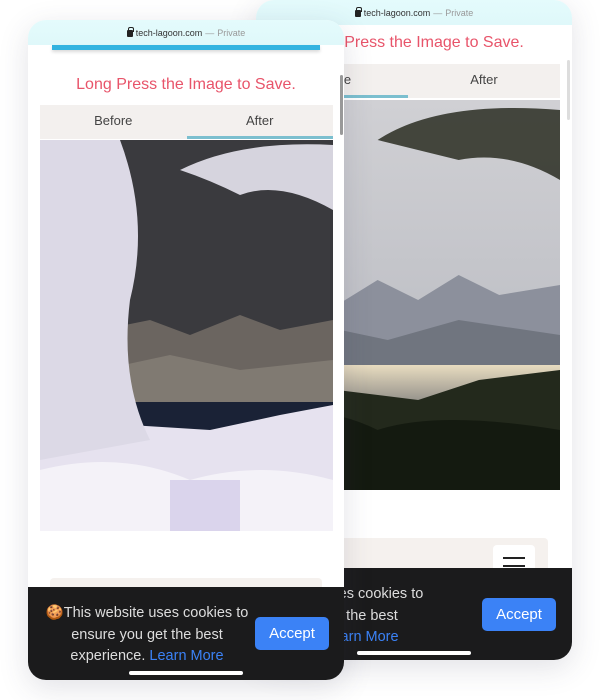  I want to click on tabs: Before After, so click(186, 122).